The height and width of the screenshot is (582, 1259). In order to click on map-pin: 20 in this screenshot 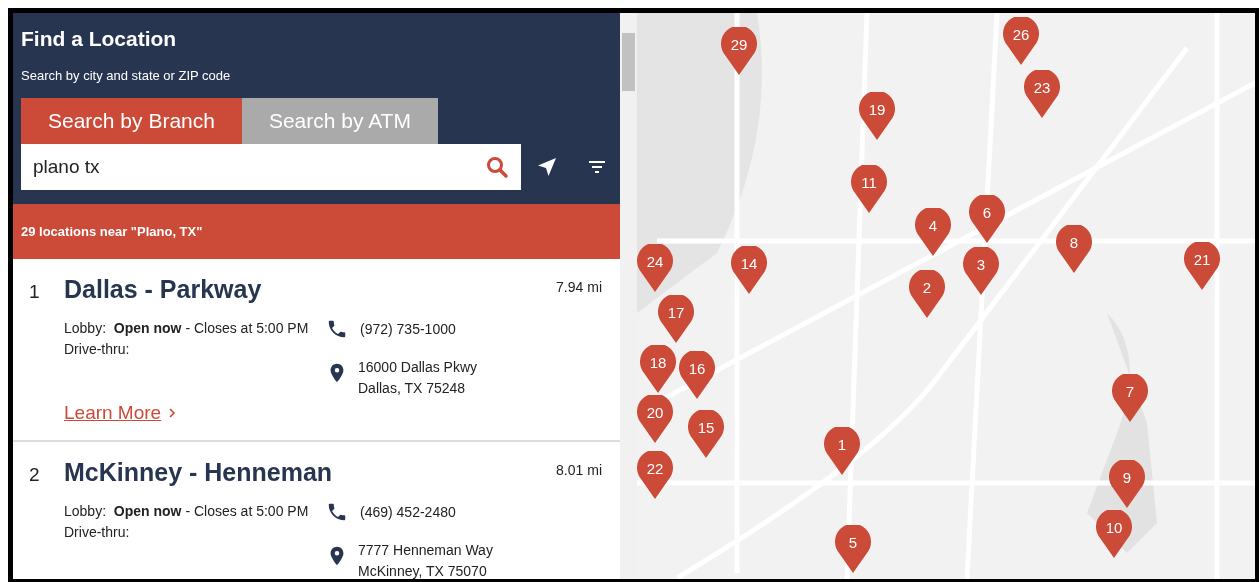, I will do `click(655, 419)`.